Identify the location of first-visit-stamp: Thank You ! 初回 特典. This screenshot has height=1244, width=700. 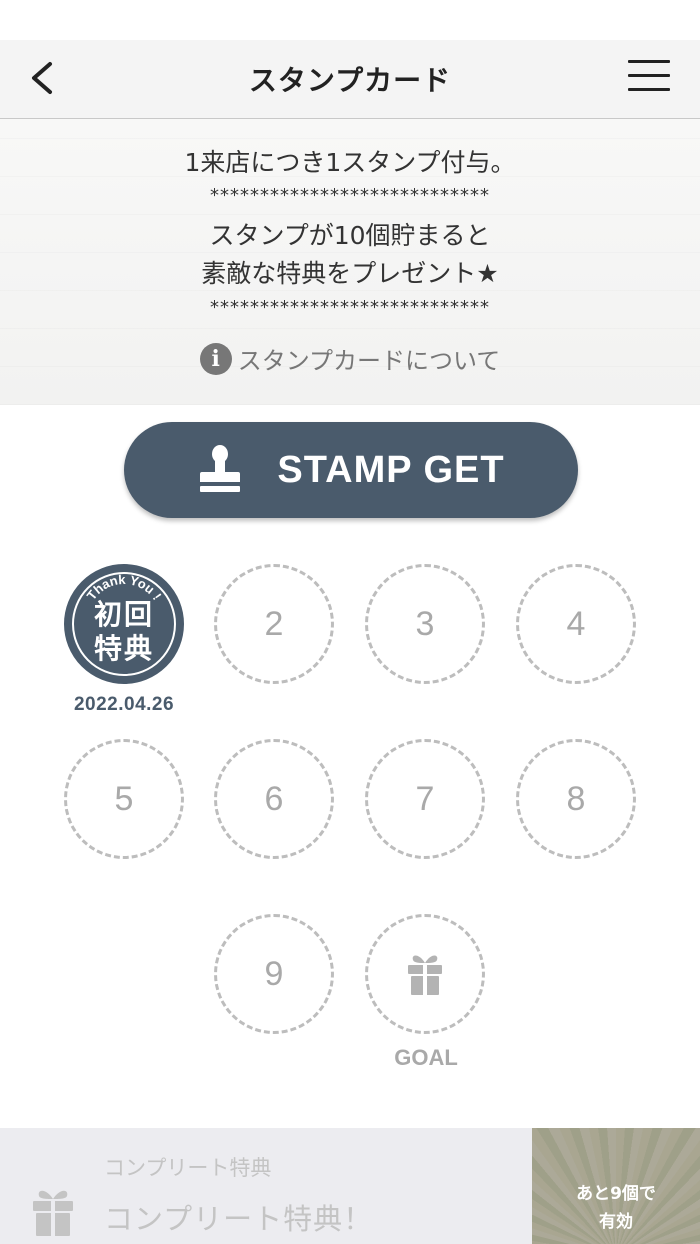
(124, 624).